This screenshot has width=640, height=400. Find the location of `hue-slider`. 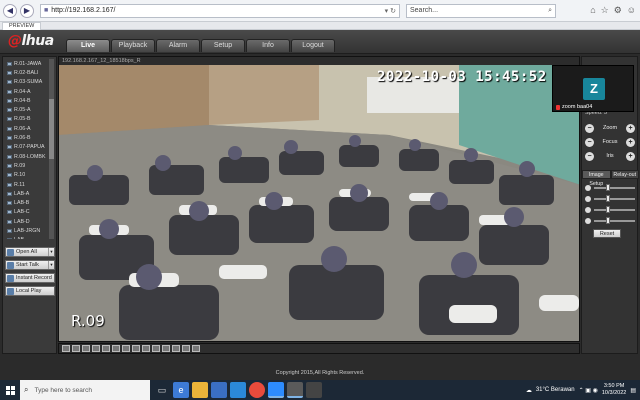

hue-slider is located at coordinates (610, 210).